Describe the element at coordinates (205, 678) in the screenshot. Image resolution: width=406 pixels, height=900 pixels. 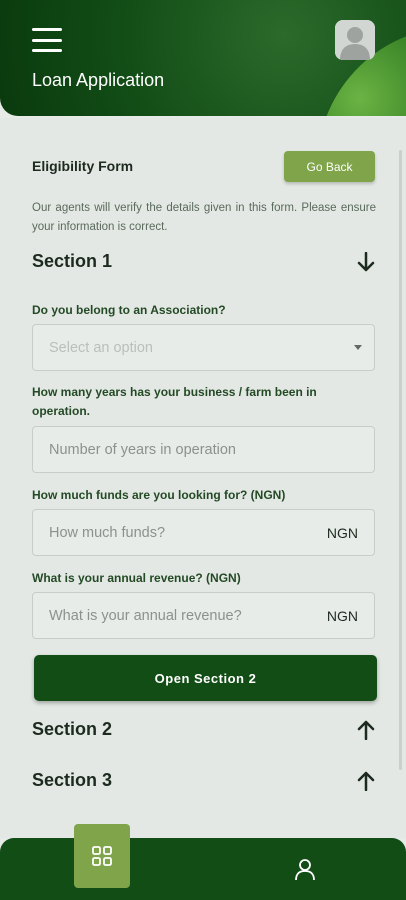
I see `open-section-2-button: Open Section 2` at that location.